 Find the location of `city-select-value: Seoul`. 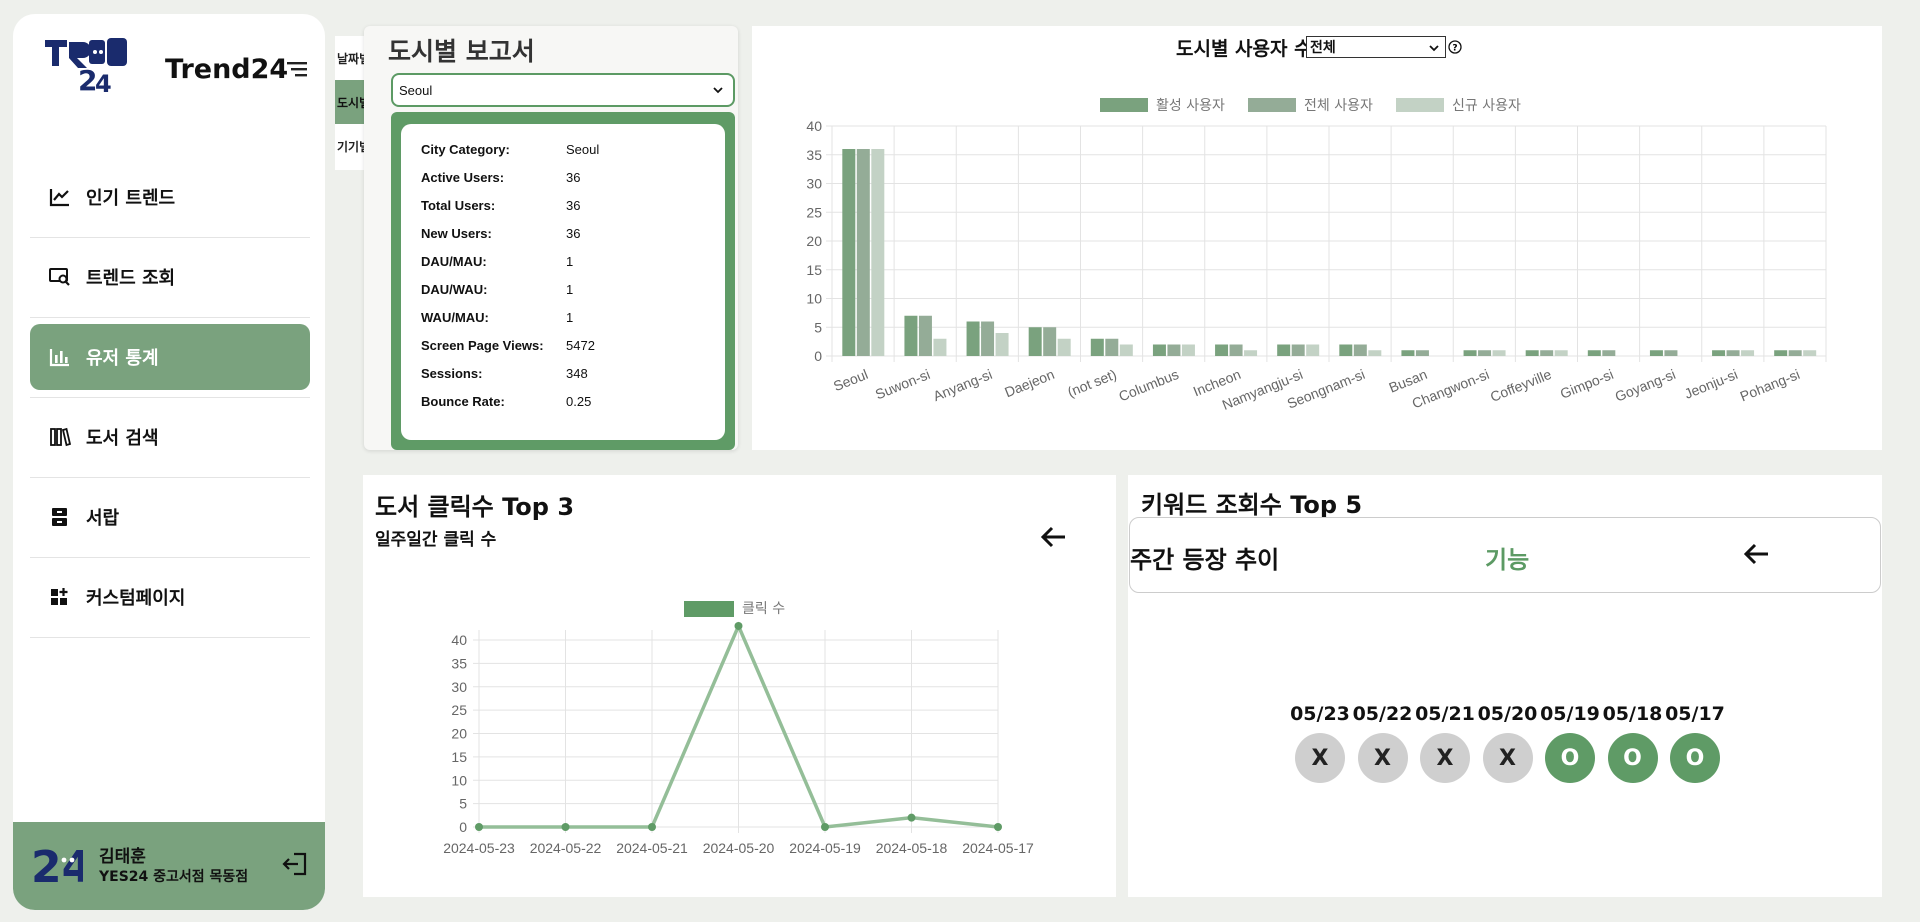

city-select-value: Seoul is located at coordinates (416, 90).